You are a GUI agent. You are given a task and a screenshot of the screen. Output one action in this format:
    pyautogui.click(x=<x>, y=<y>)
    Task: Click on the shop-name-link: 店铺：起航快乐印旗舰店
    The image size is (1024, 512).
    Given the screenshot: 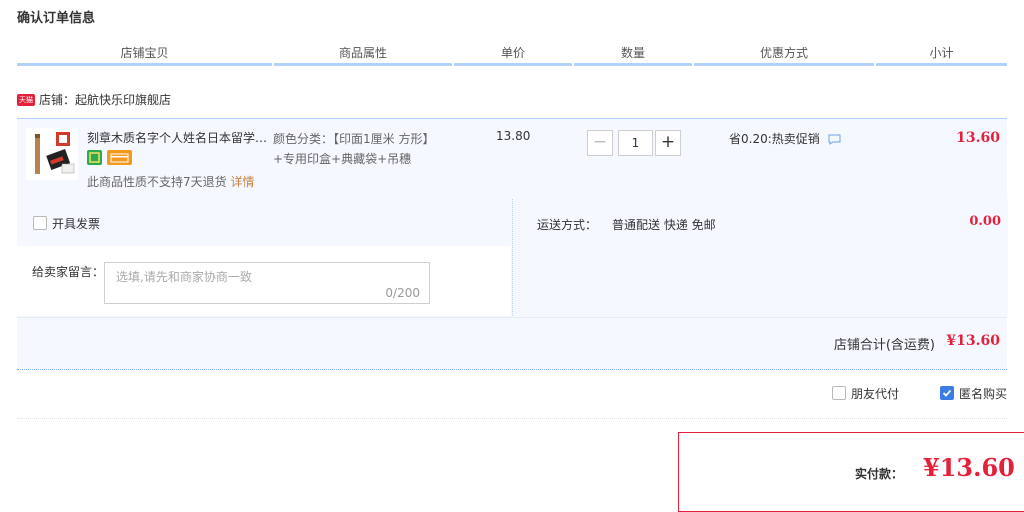 What is the action you would take?
    pyautogui.click(x=105, y=100)
    